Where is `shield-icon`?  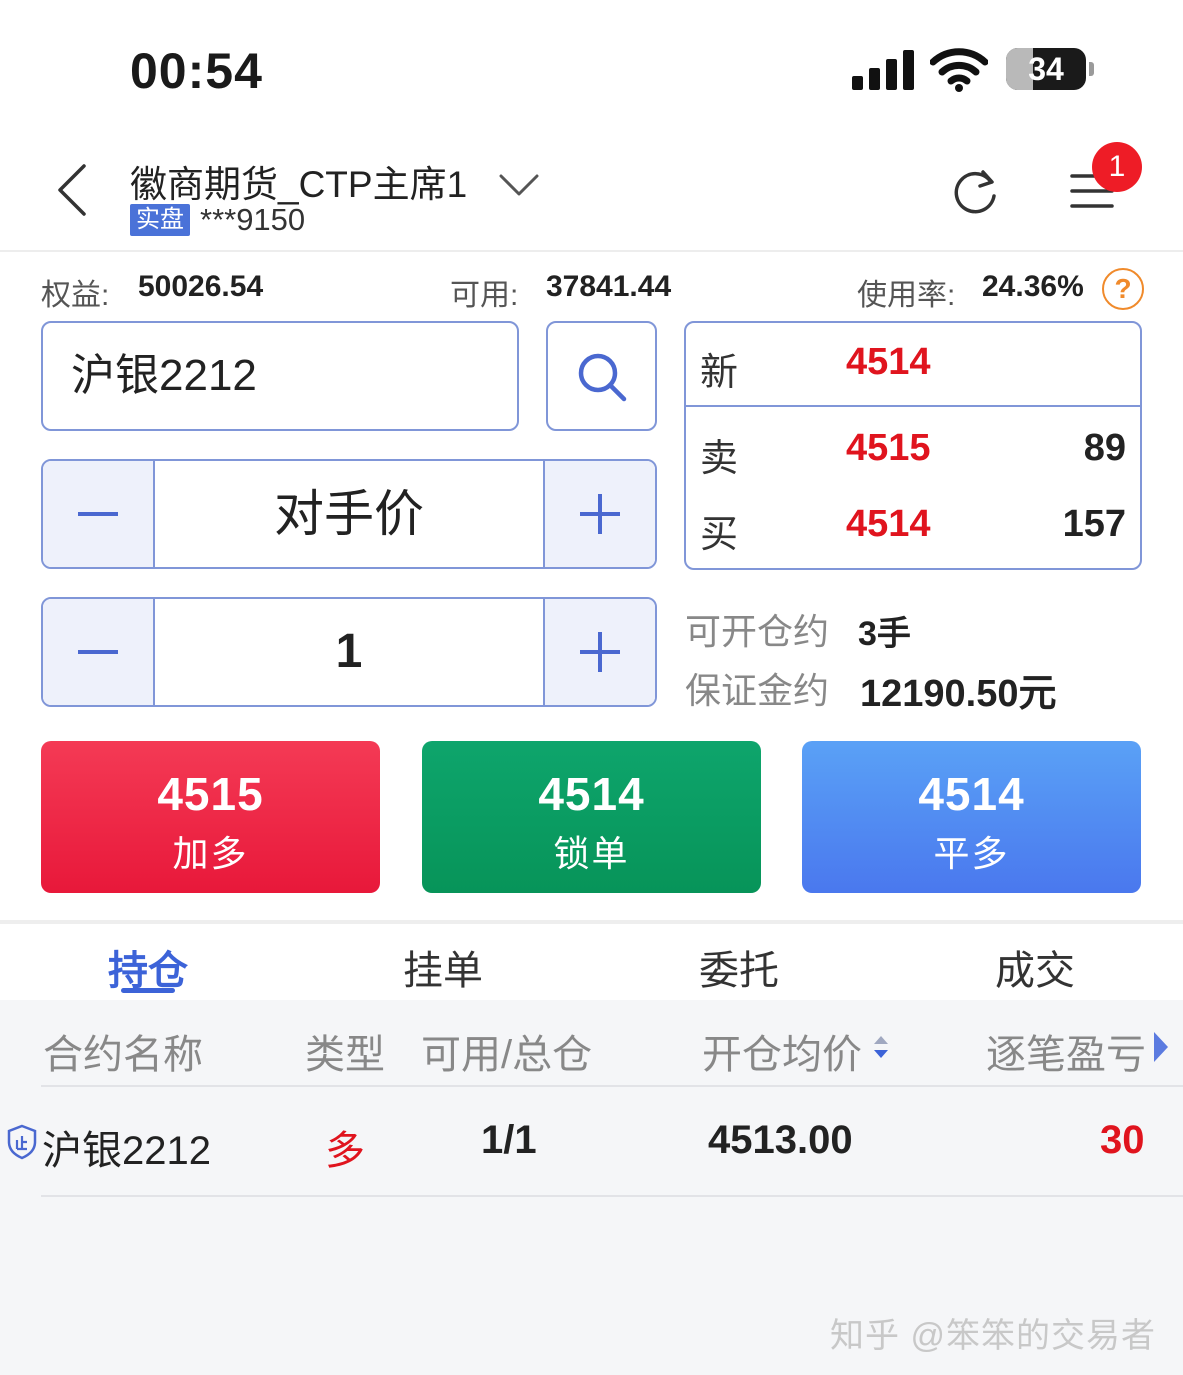
shield-icon is located at coordinates (22, 1142).